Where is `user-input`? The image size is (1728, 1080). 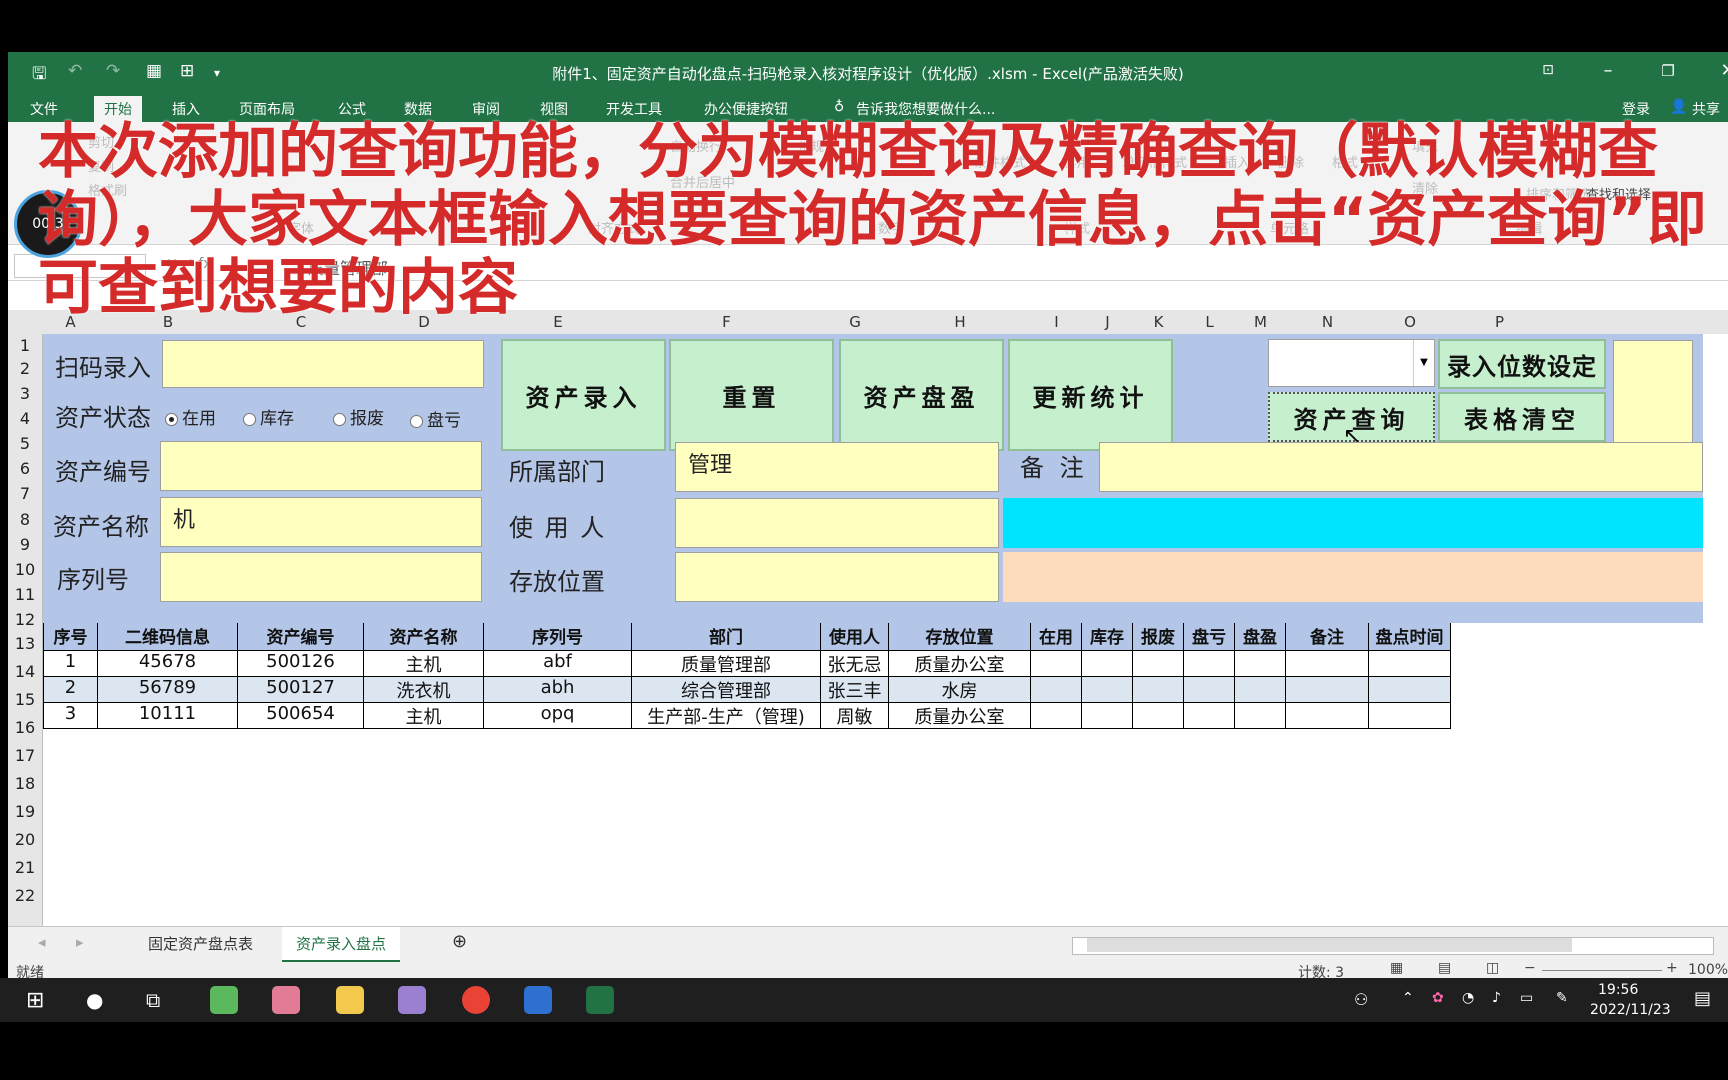 user-input is located at coordinates (837, 523).